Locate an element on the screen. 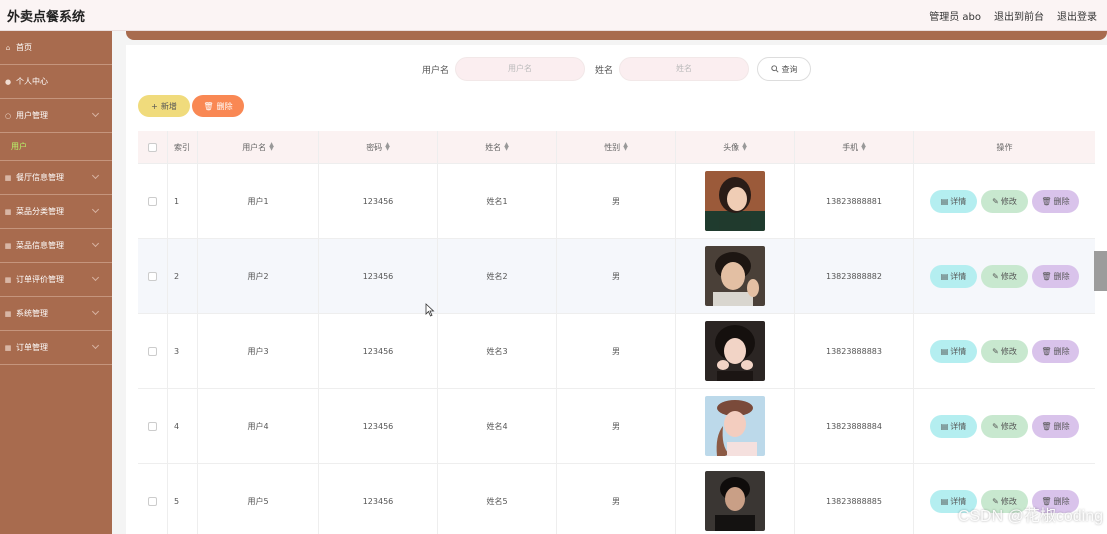 The image size is (1107, 534). home-icon: ⌂ is located at coordinates (8, 47).